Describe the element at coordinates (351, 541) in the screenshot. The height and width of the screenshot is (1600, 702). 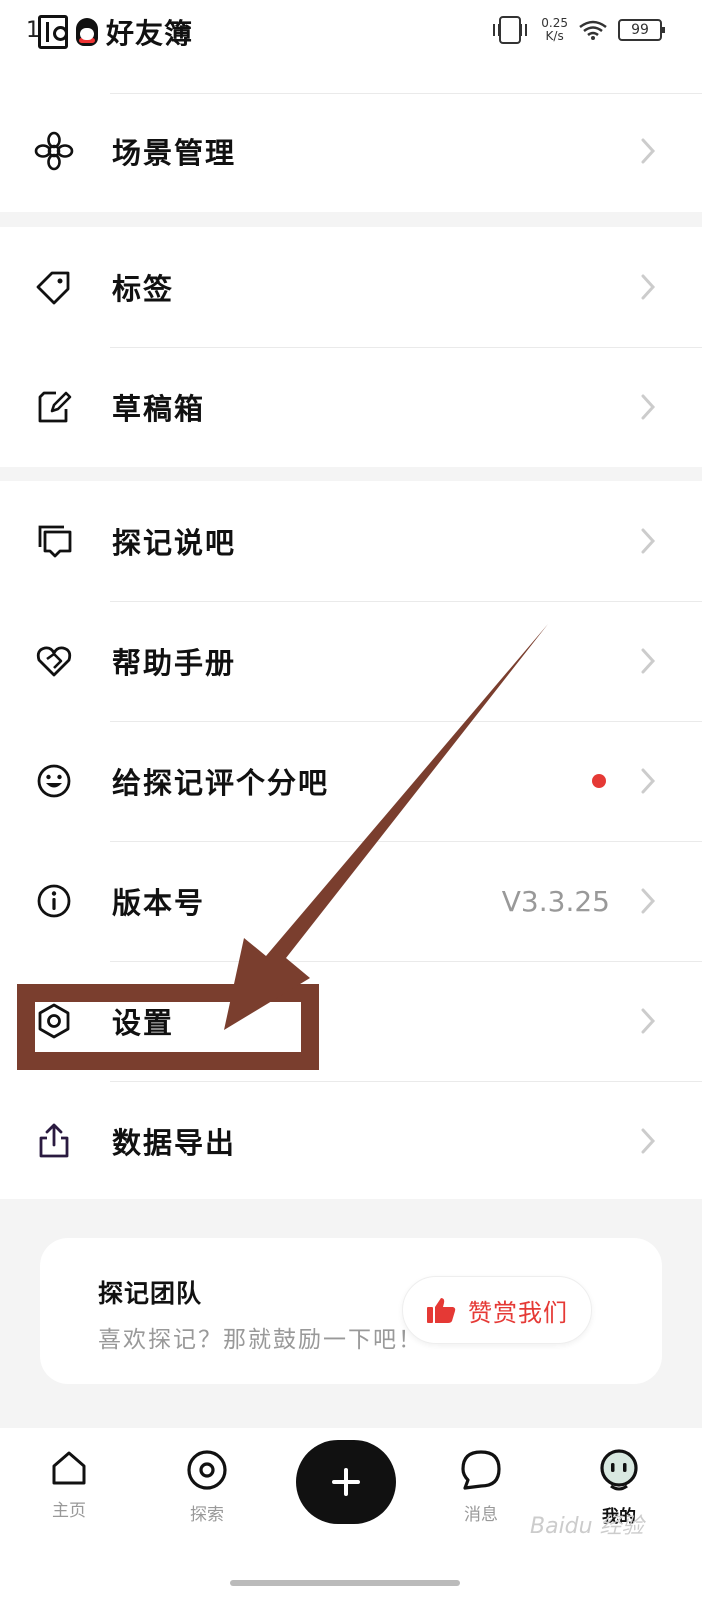
I see `menu-item-talk: 探记说吧` at that location.